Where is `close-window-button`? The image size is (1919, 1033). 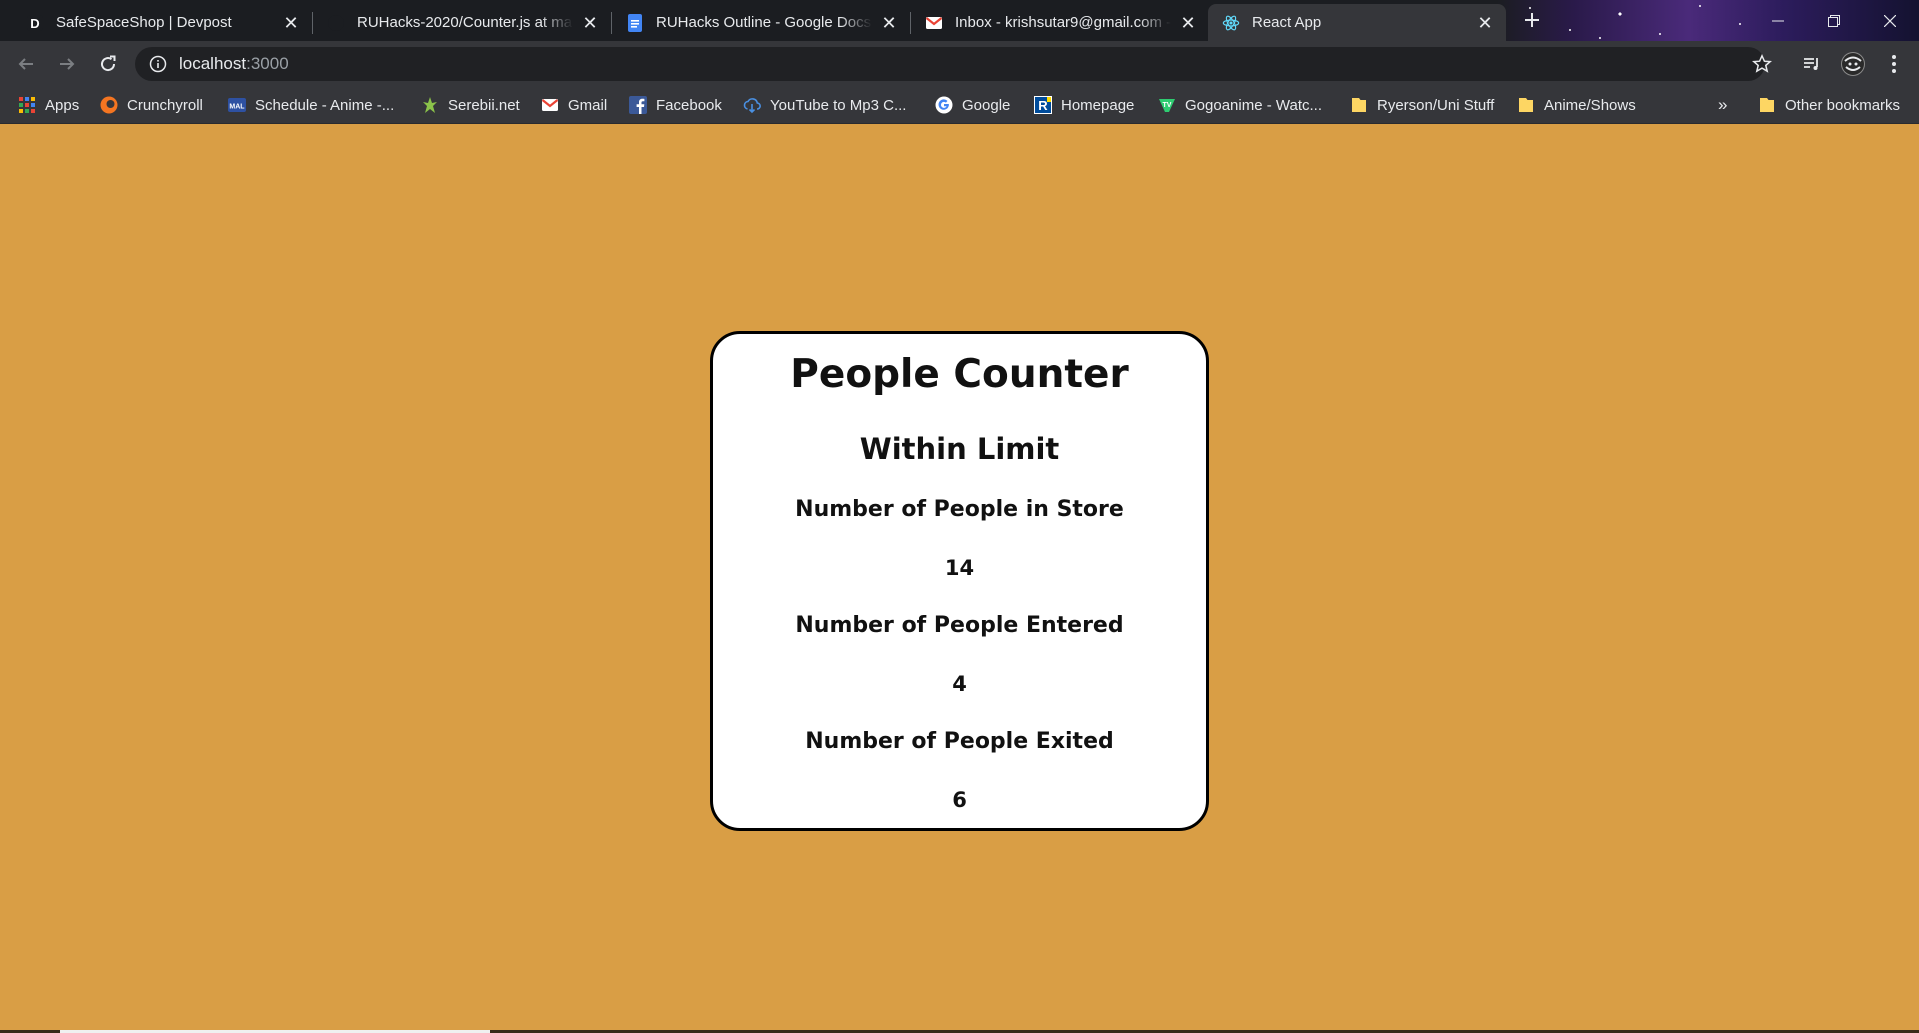
close-window-button is located at coordinates (1890, 20).